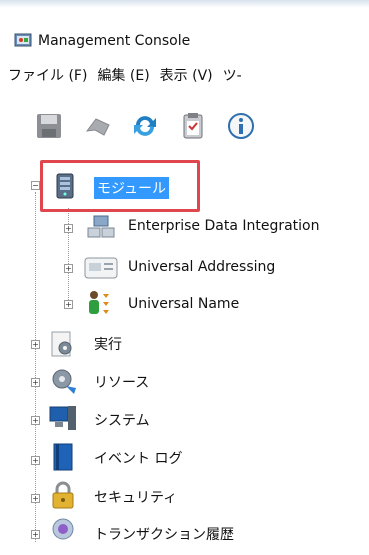  Describe the element at coordinates (101, 268) in the screenshot. I see `address-card-icon` at that location.